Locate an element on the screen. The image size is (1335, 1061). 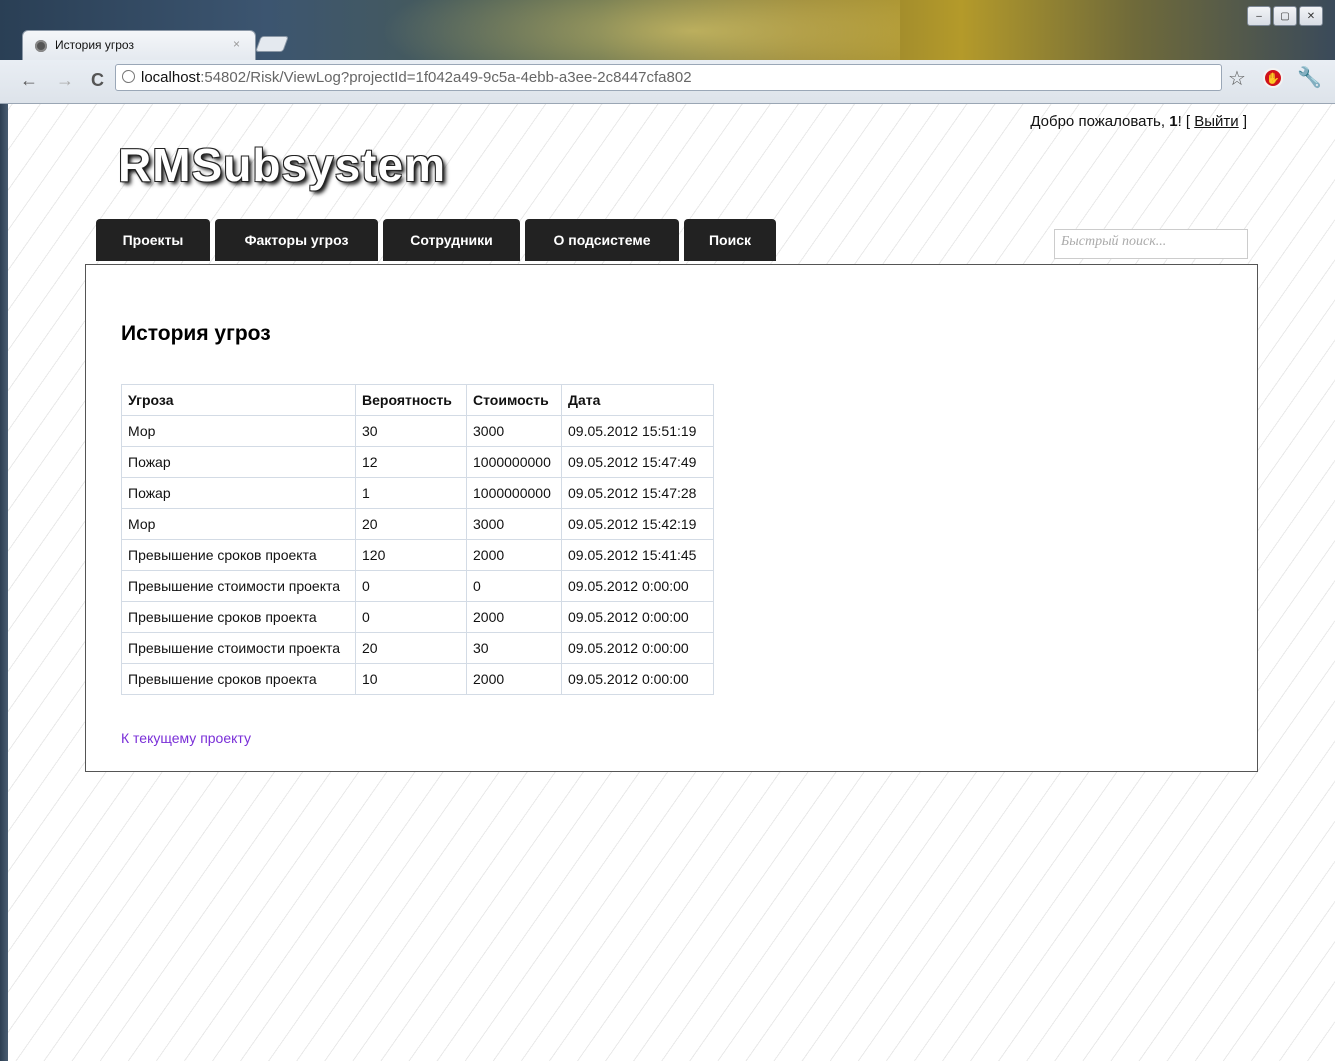
wrench-menu-icon: 🔧 is located at coordinates (1309, 77).